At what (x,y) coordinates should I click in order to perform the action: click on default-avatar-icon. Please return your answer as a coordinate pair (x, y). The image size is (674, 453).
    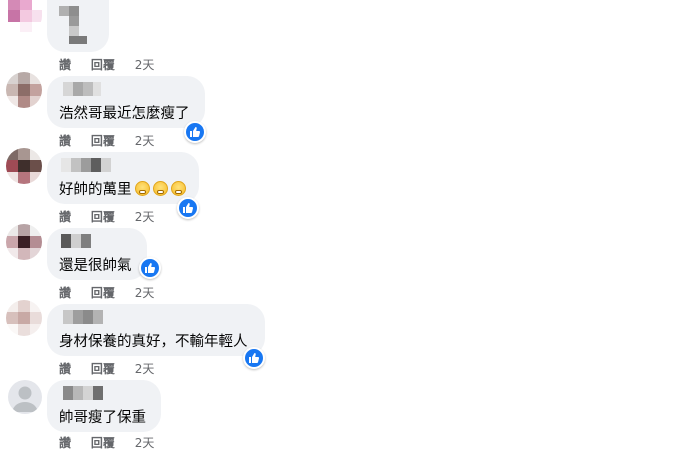
    Looking at the image, I should click on (25, 397).